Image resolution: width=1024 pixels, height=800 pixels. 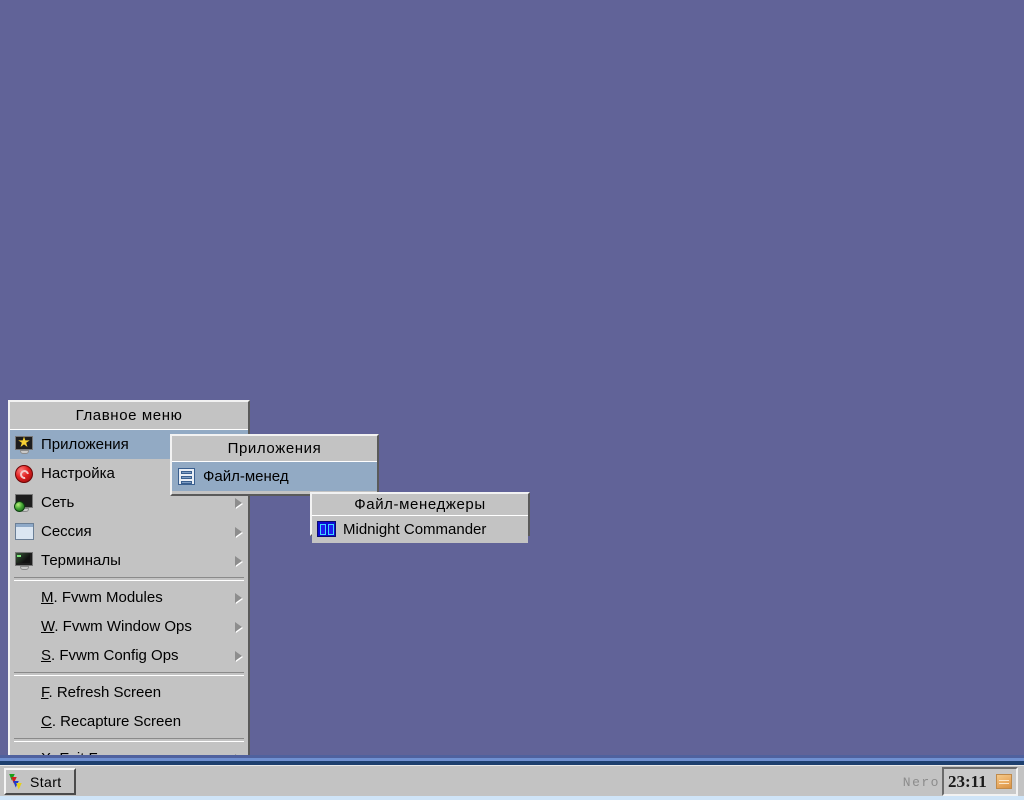 What do you see at coordinates (17, 782) in the screenshot?
I see `fvwm-logo-icon` at bounding box center [17, 782].